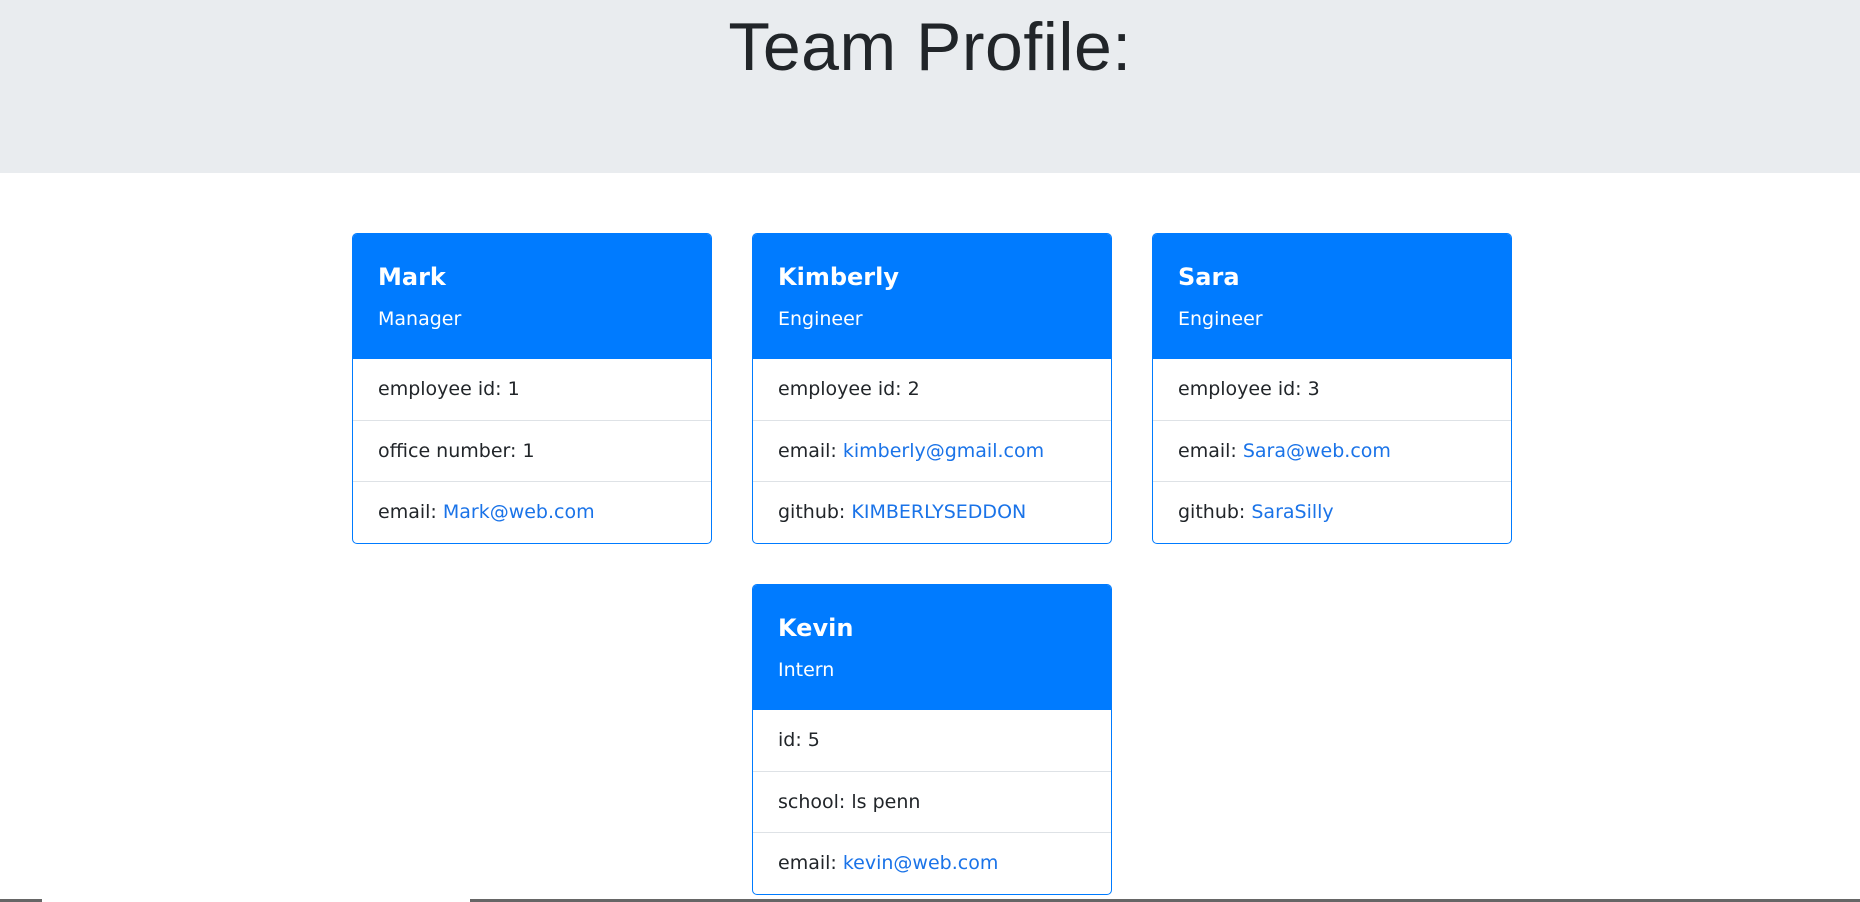  Describe the element at coordinates (838, 277) in the screenshot. I see `employee-name: Kimberly` at that location.